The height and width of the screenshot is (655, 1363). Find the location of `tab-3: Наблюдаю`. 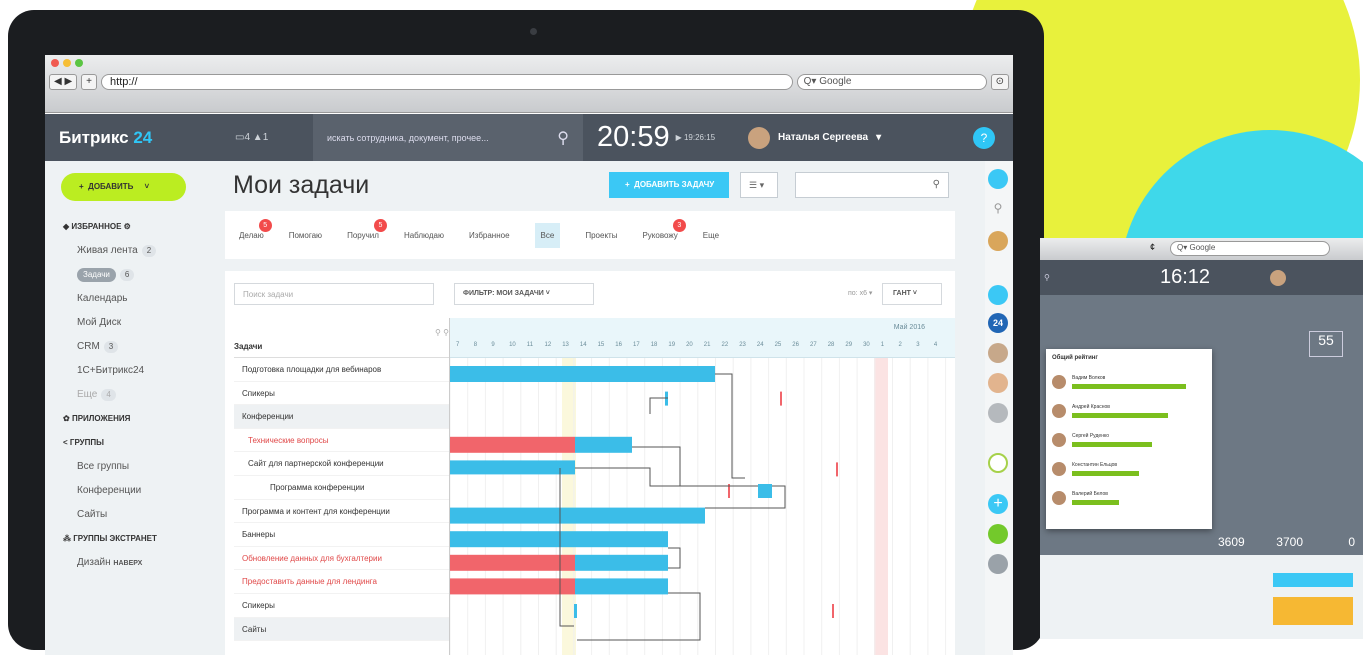

tab-3: Наблюдаю is located at coordinates (424, 235).